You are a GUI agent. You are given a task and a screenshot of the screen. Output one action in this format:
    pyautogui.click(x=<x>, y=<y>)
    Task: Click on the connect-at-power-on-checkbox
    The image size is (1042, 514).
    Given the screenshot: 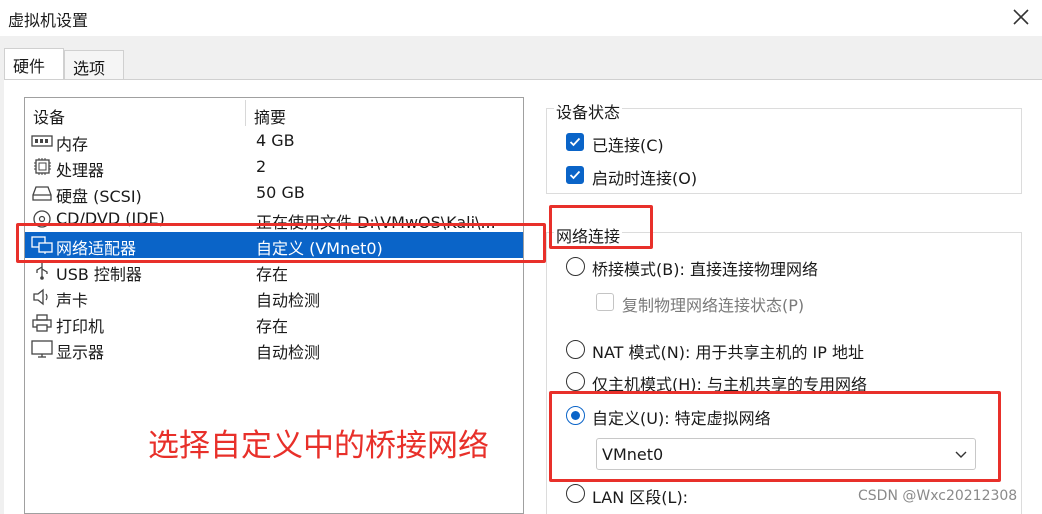 What is the action you would take?
    pyautogui.click(x=575, y=175)
    